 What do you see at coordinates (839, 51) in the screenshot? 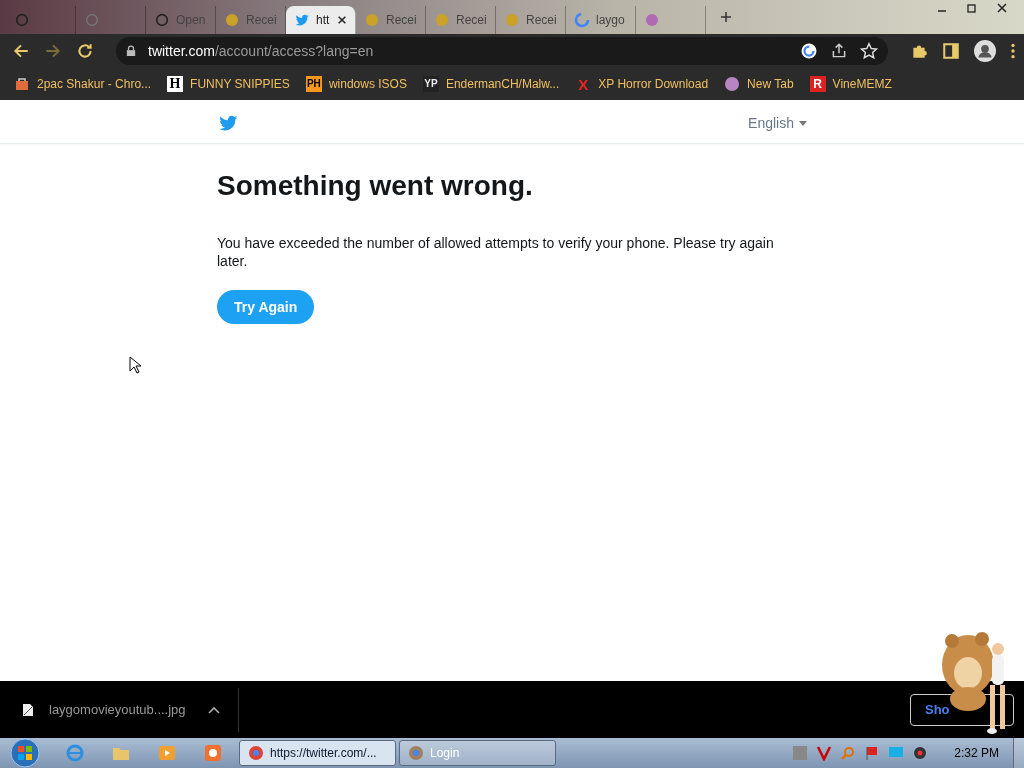
I see `share-icon` at bounding box center [839, 51].